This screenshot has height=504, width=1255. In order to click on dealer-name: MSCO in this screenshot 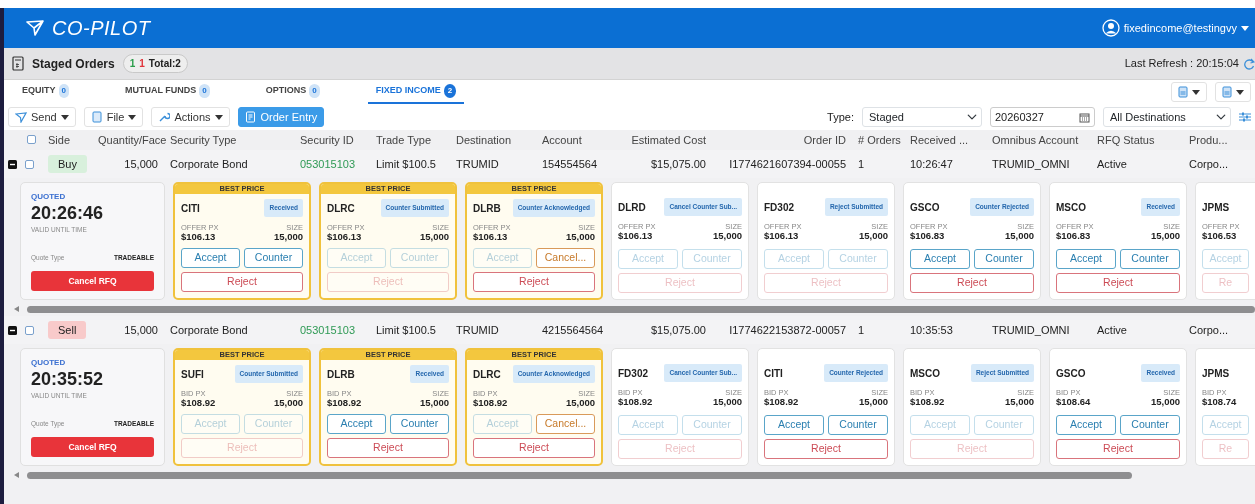, I will do `click(925, 373)`.